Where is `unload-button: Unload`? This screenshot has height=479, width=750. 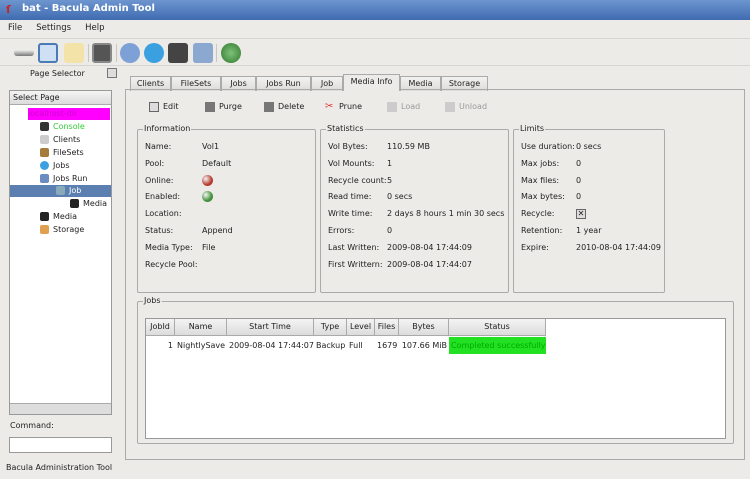 unload-button: Unload is located at coordinates (466, 107).